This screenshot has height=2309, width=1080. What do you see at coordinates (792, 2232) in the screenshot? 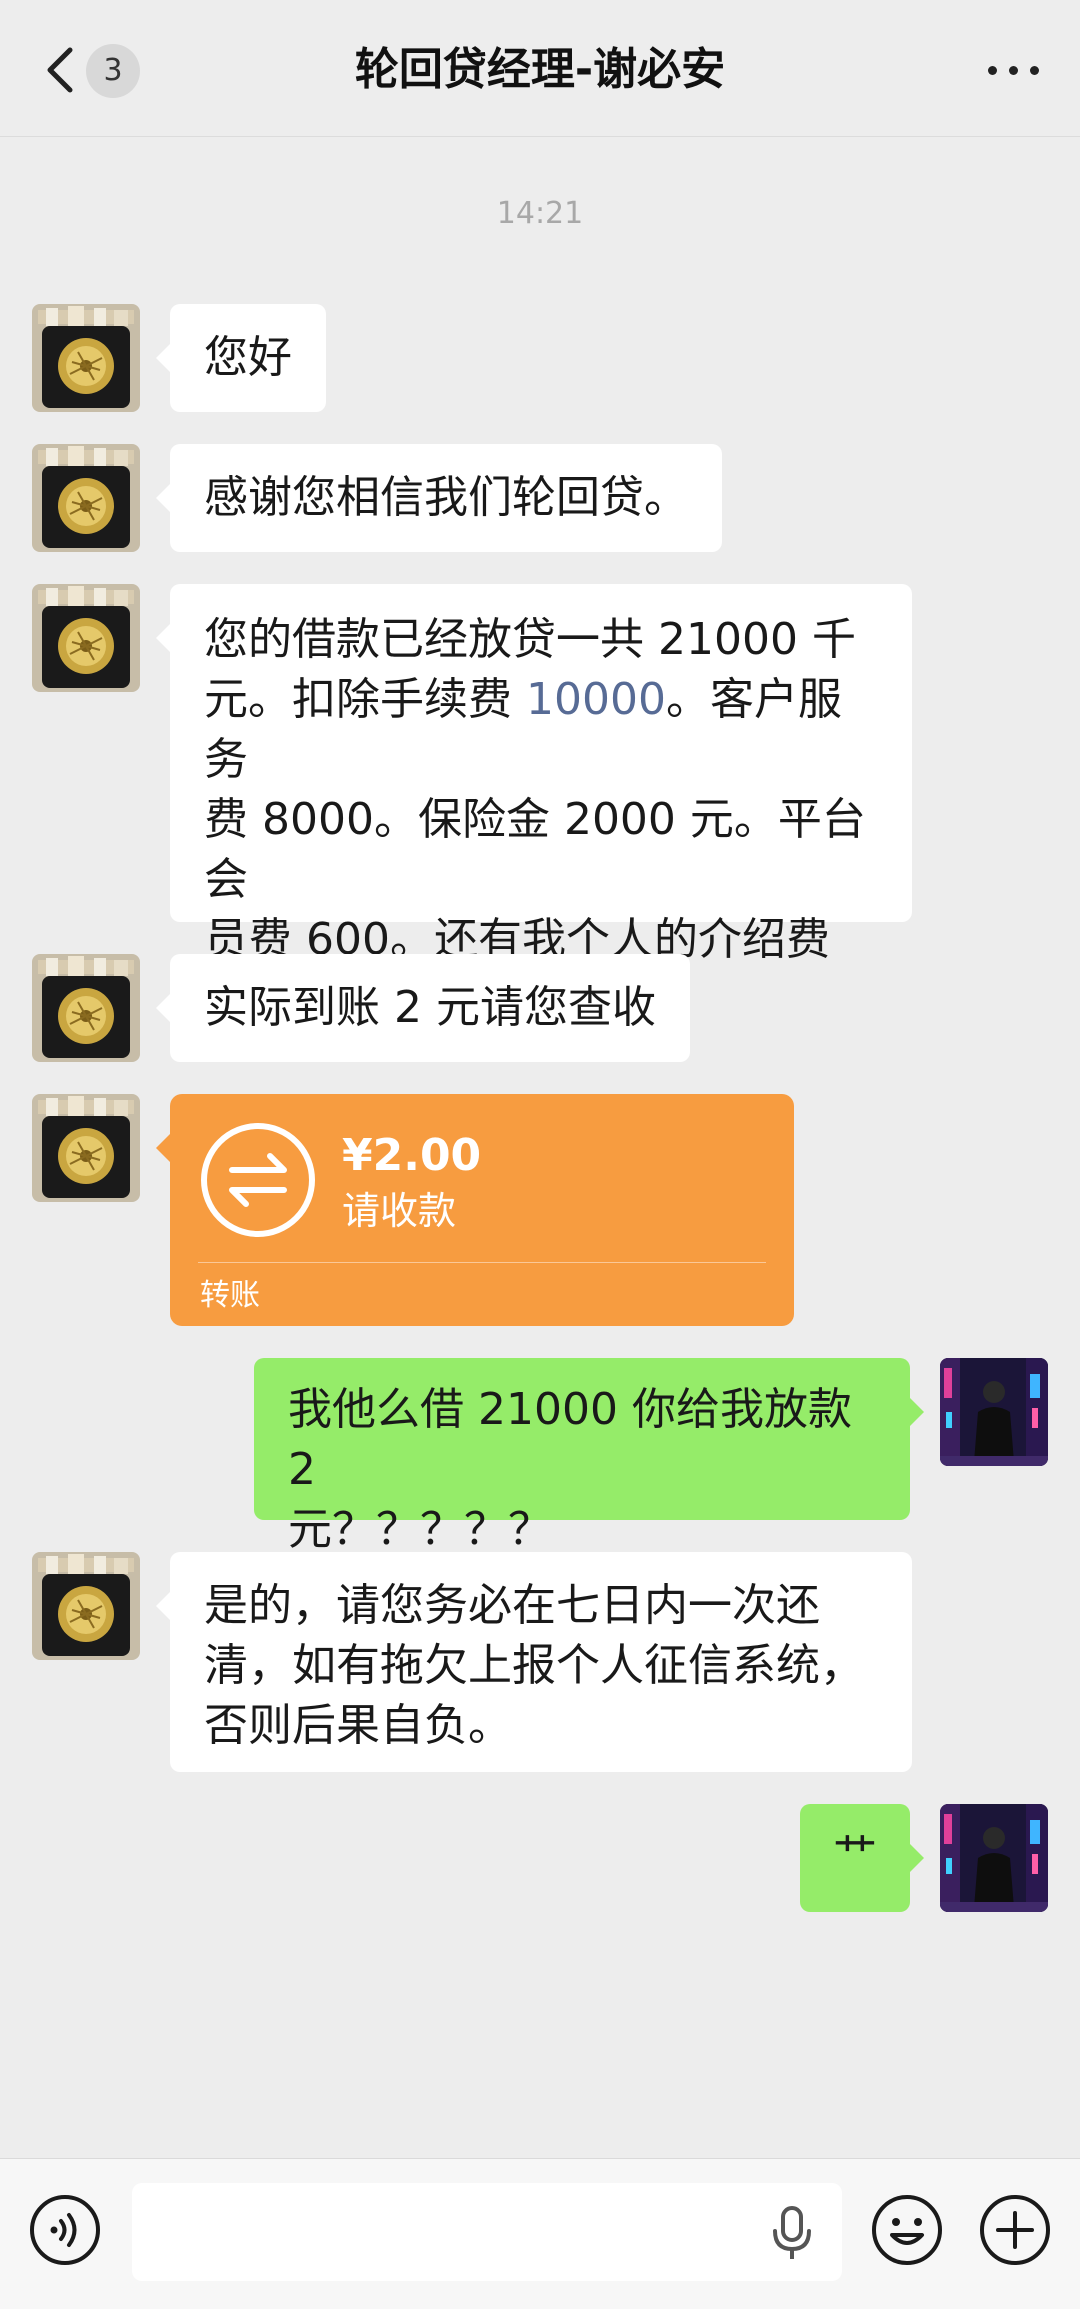
I see `microphone-icon` at bounding box center [792, 2232].